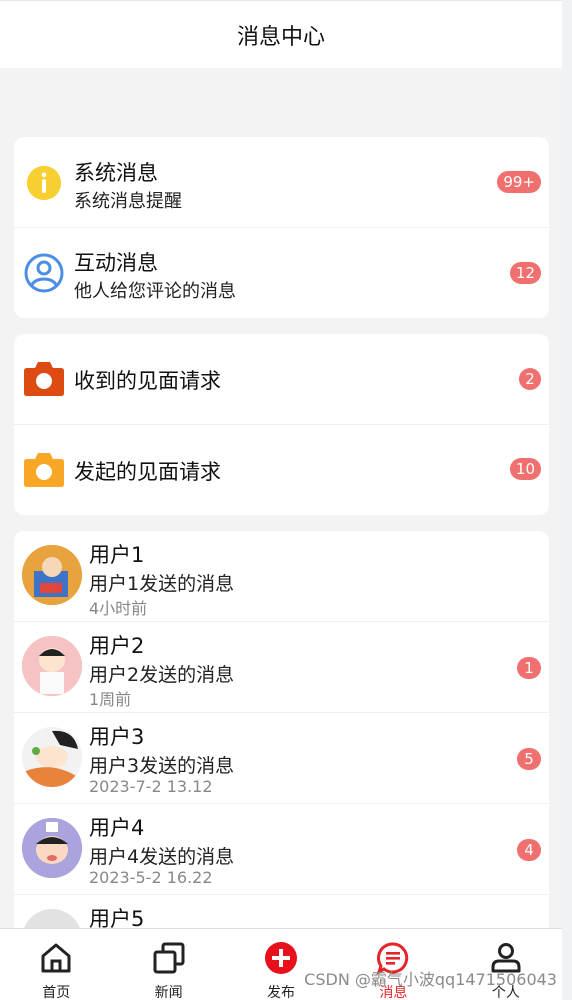  Describe the element at coordinates (281, 470) in the screenshot. I see `sent-meet-request-row: 发起的见面请求 10` at that location.